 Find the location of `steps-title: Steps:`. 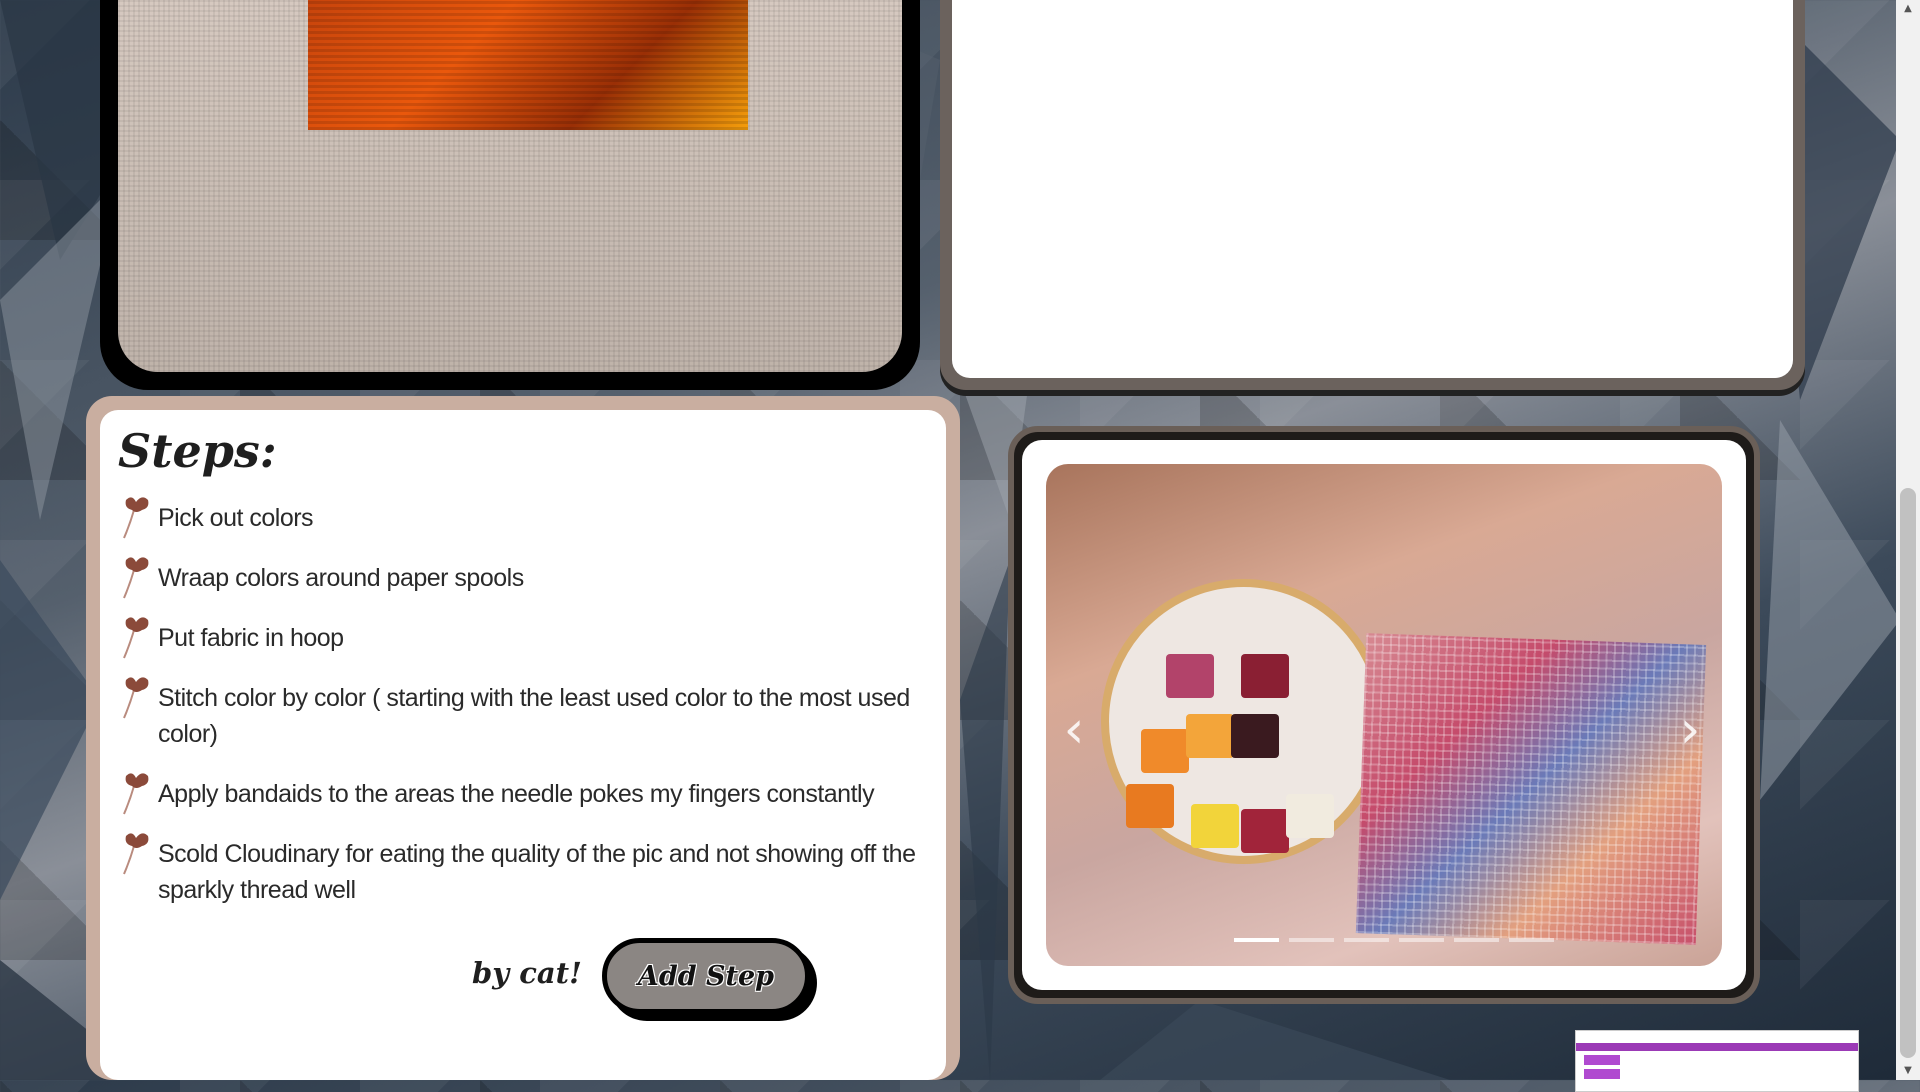

steps-title: Steps: is located at coordinates (197, 451).